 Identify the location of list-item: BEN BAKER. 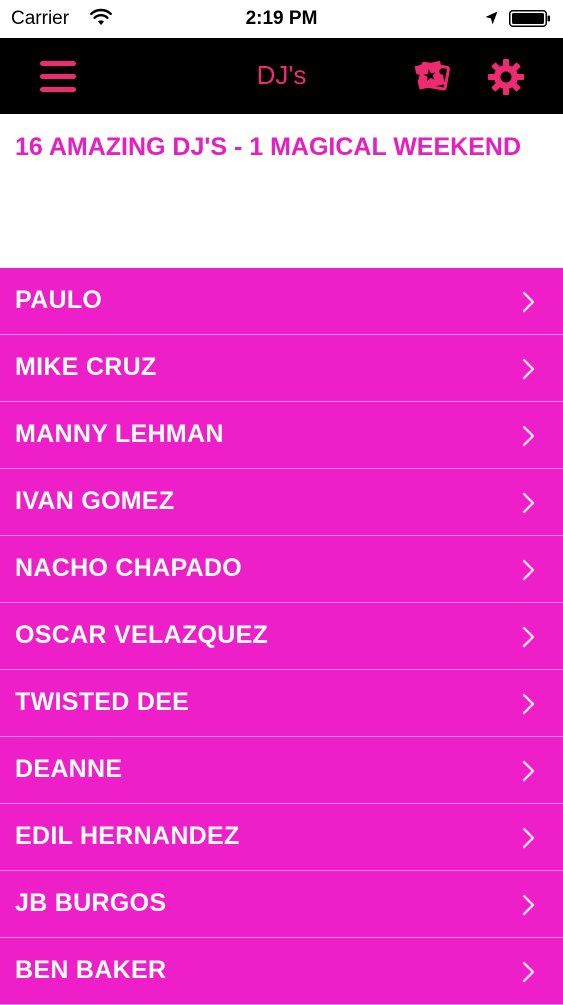
(281, 971).